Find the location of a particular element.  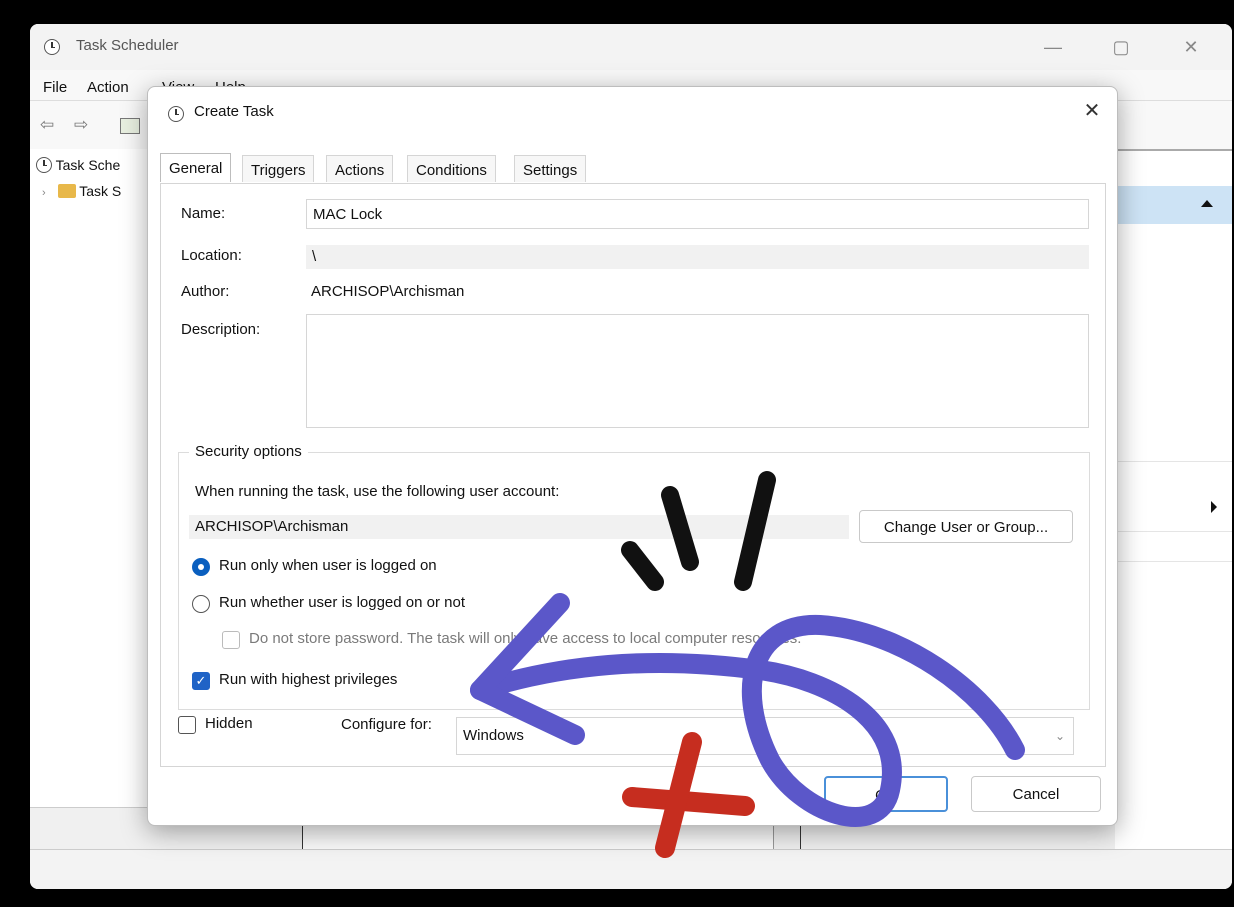

actions-pane is located at coordinates (1173, 500).